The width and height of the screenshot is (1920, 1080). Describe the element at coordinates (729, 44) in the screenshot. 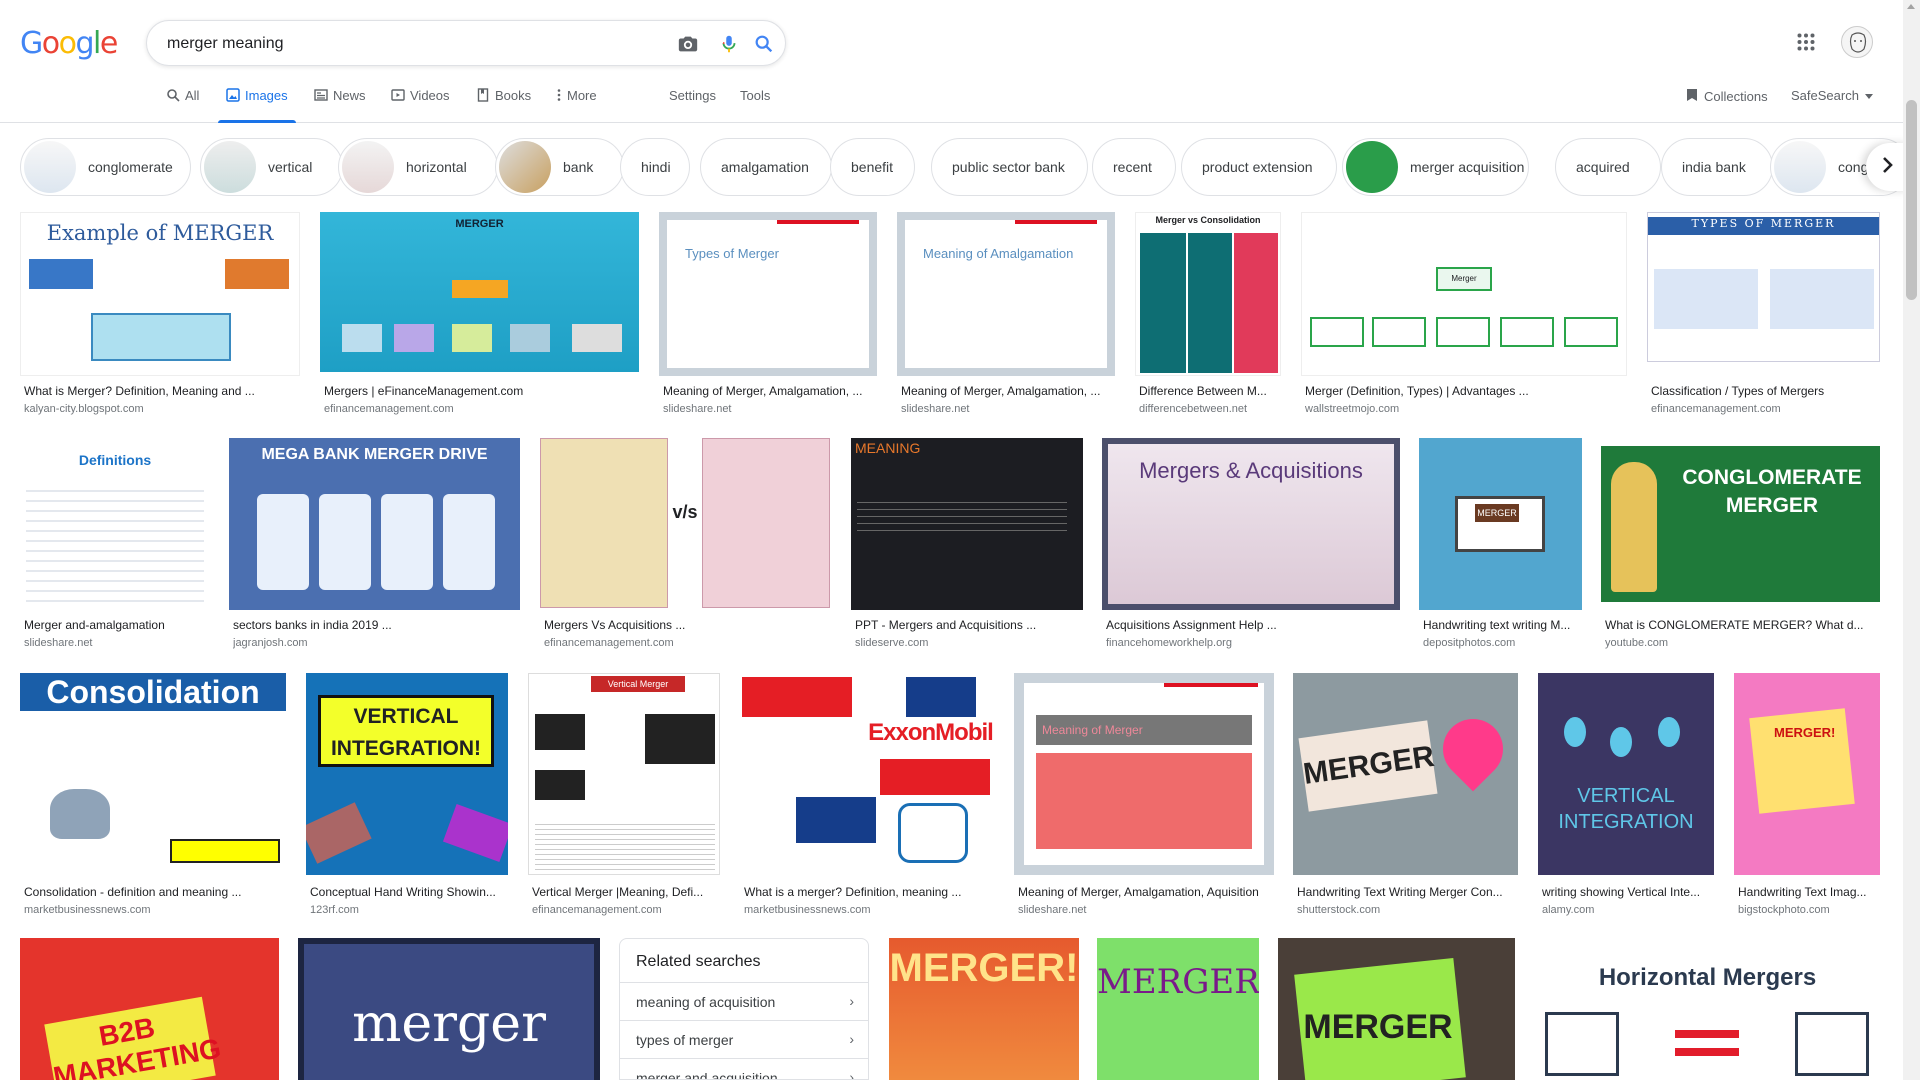

I see `mic-icon` at that location.